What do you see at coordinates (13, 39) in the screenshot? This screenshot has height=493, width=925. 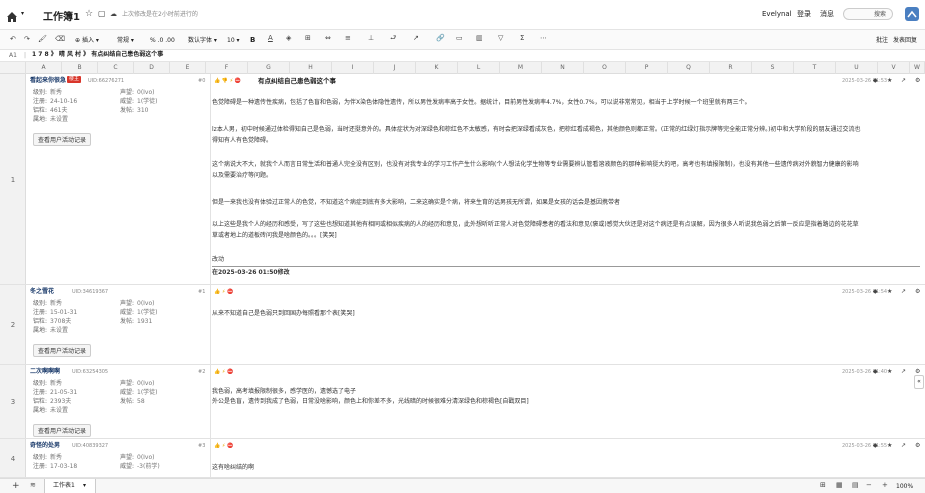 I see `undo-icon: ↶` at bounding box center [13, 39].